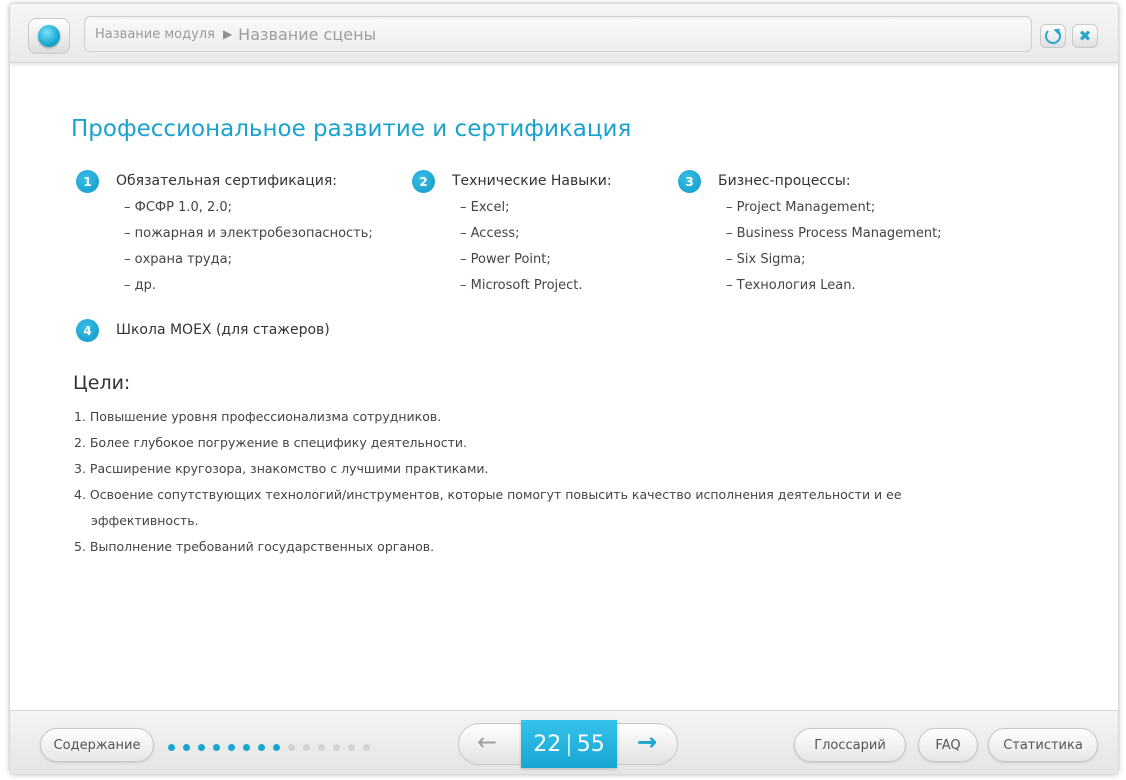  I want to click on next-arrow-icon: →, so click(647, 742).